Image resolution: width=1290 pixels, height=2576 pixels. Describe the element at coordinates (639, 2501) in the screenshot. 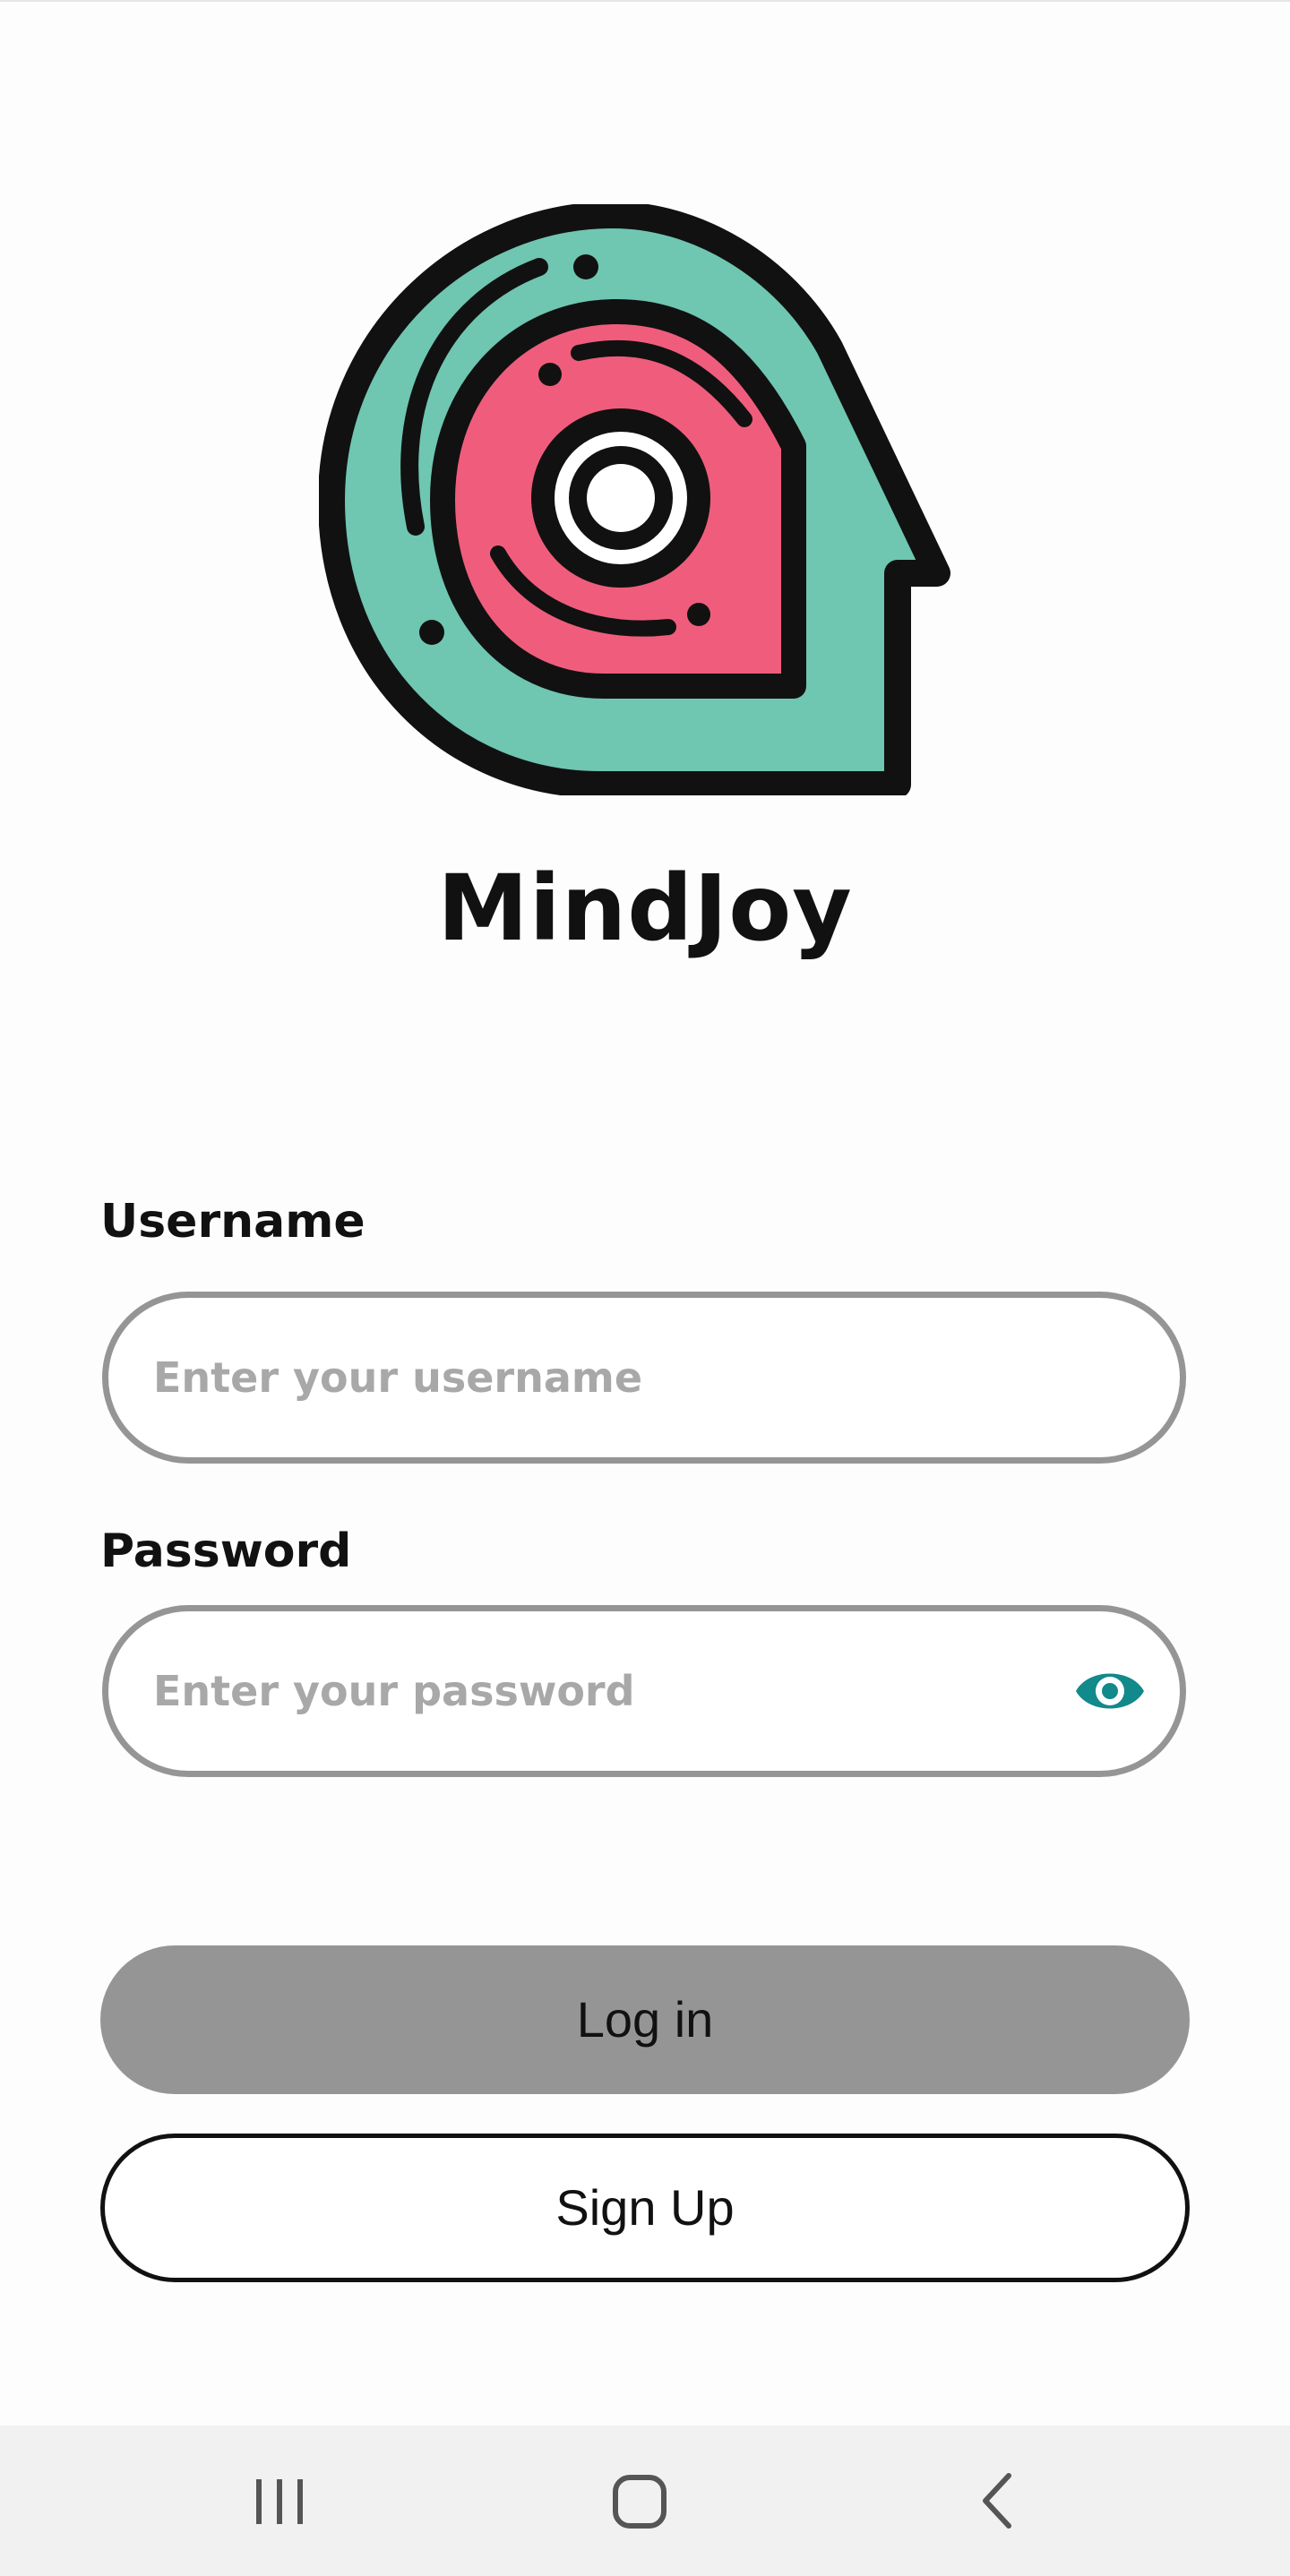

I see `home-icon` at that location.